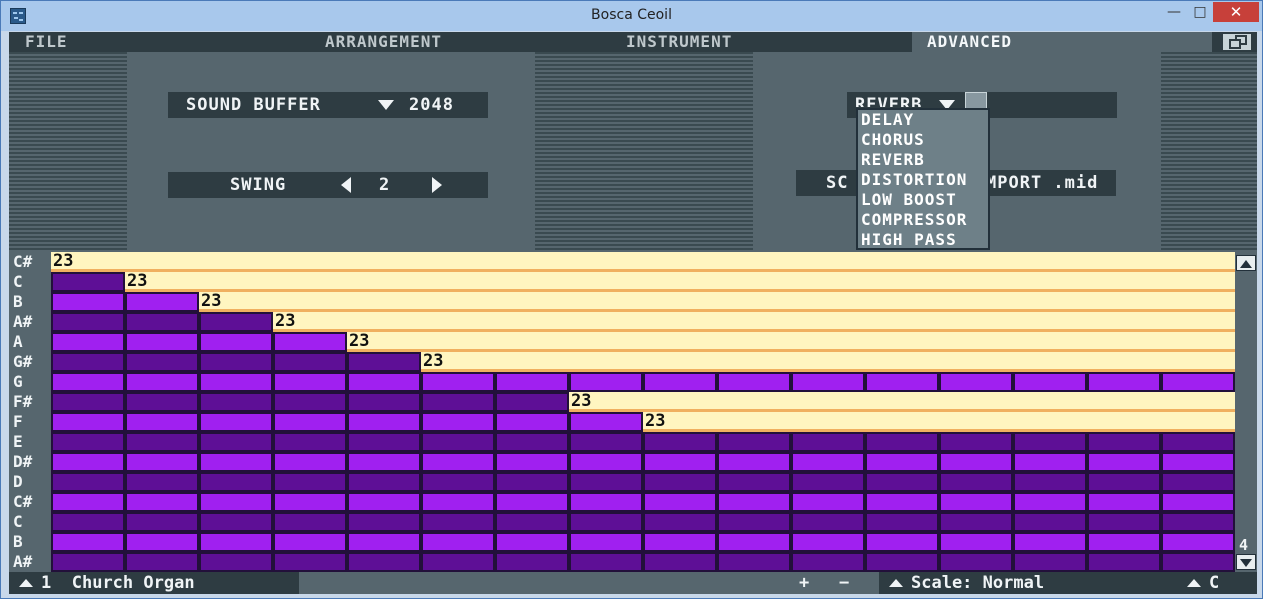  What do you see at coordinates (405, 42) in the screenshot?
I see `tab-arrangement: ARRANGEMENT` at bounding box center [405, 42].